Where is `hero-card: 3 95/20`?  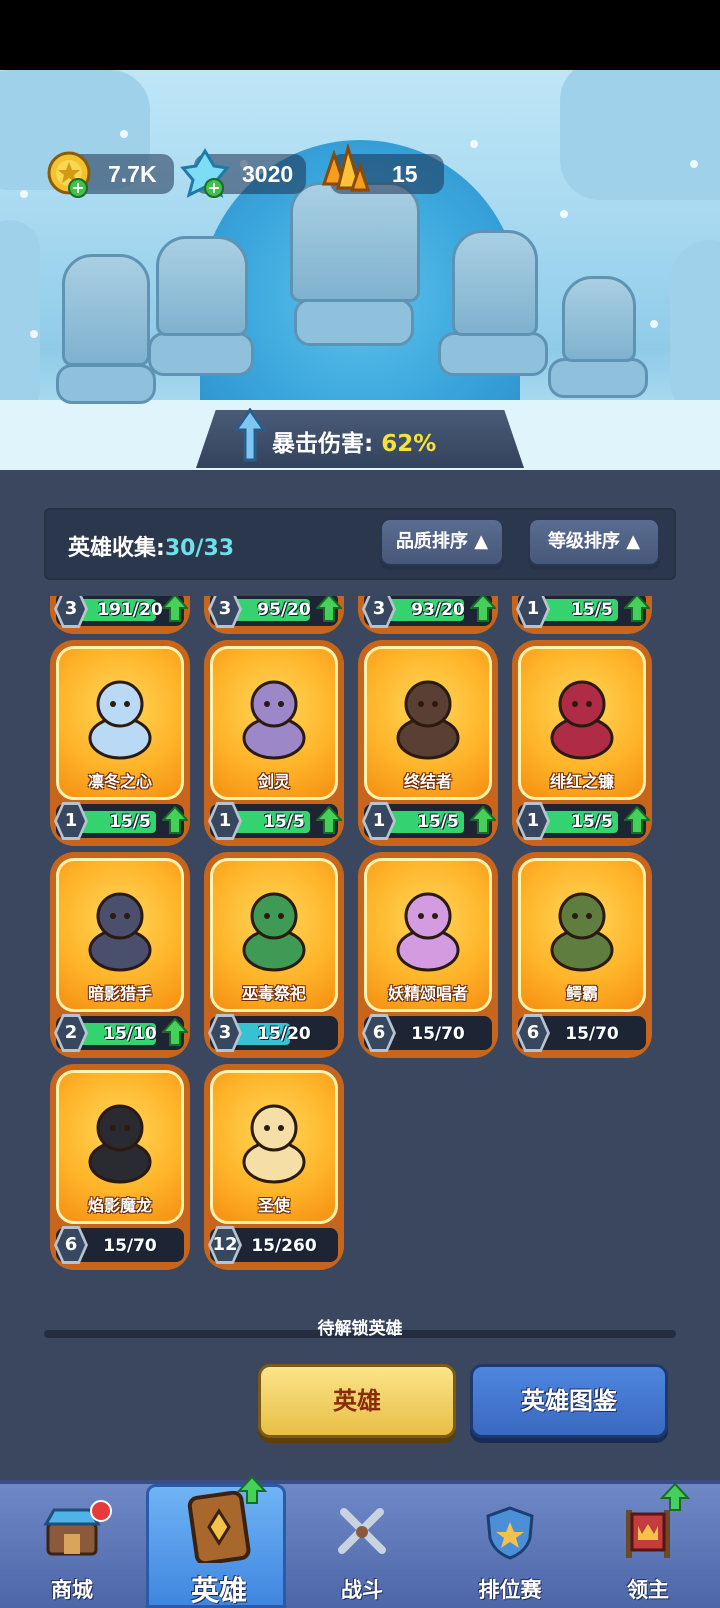 hero-card: 3 95/20 is located at coordinates (274, 615).